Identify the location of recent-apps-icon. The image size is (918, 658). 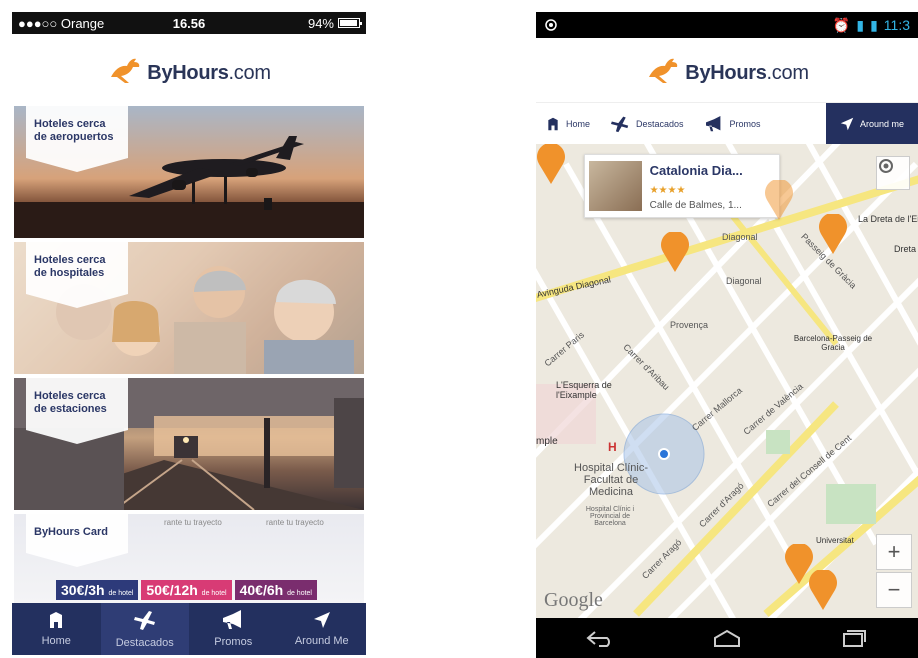
(854, 638).